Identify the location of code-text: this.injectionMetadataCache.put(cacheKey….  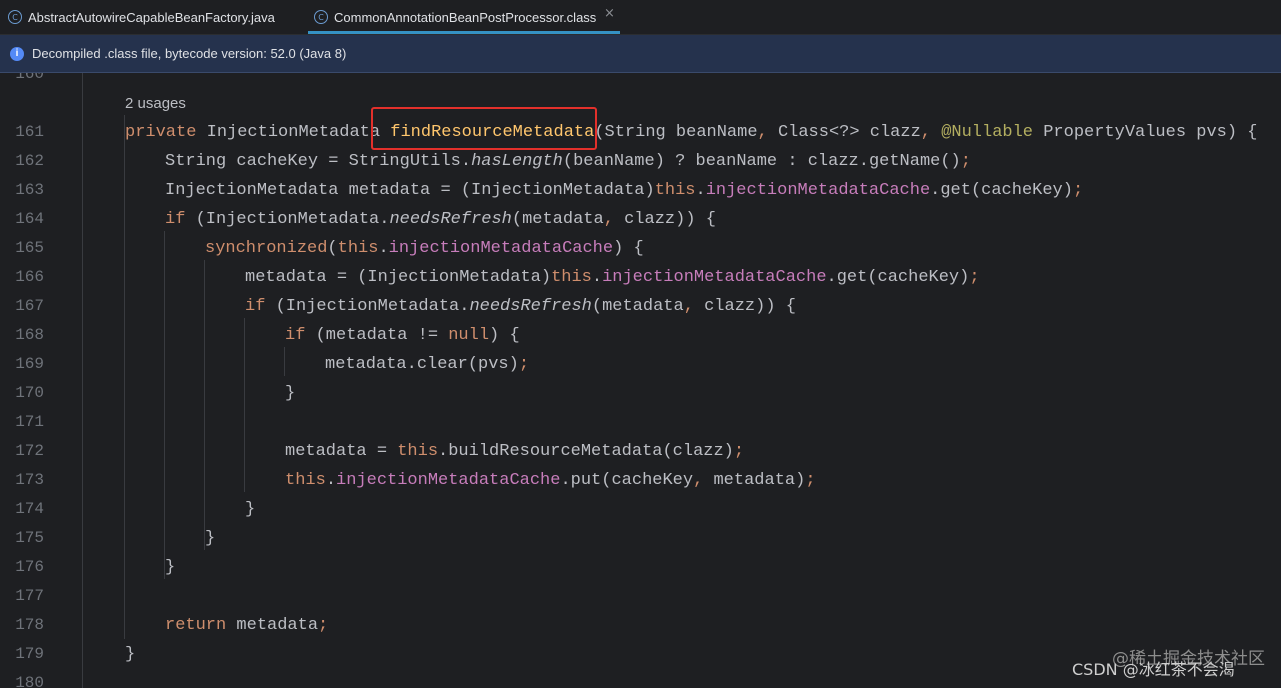
(550, 480).